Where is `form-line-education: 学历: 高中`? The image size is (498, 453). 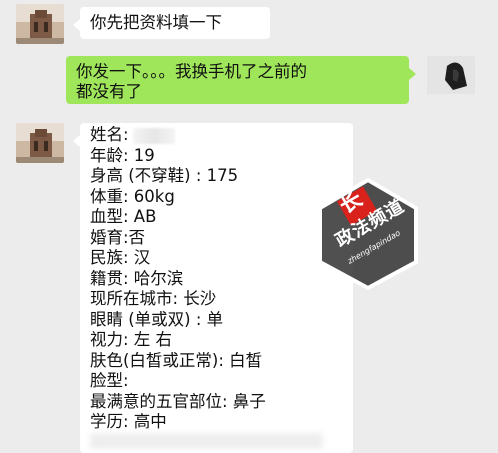 form-line-education: 学历: 高中 is located at coordinates (128, 421).